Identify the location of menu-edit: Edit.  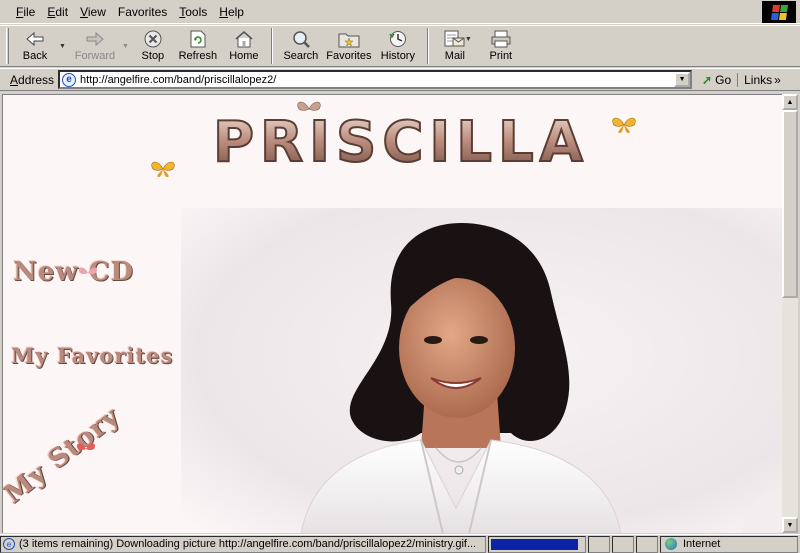
(57, 12).